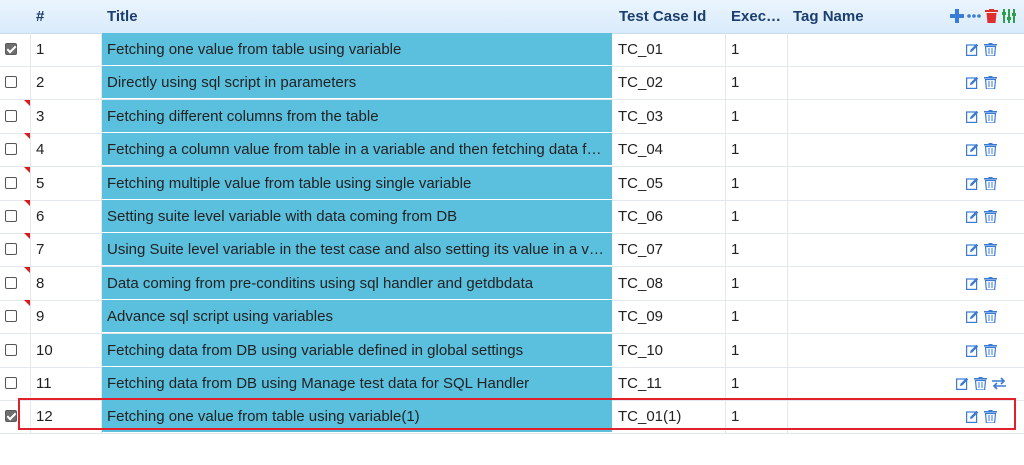  What do you see at coordinates (662, 16) in the screenshot?
I see `col-header-test-case-id: Test Case Id` at bounding box center [662, 16].